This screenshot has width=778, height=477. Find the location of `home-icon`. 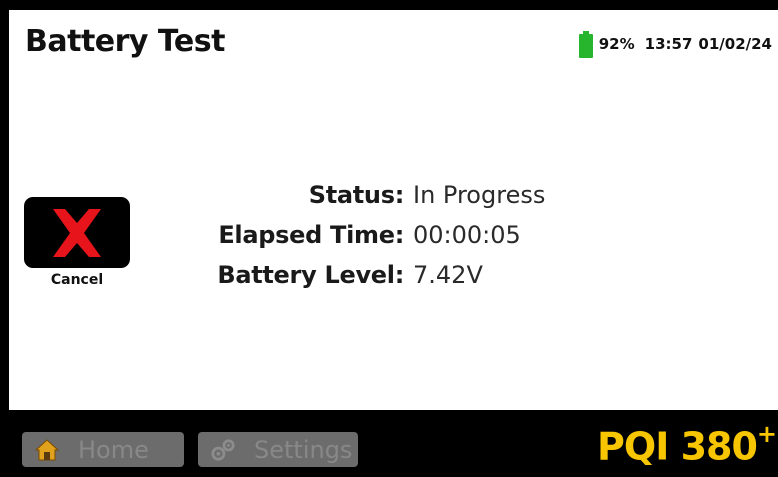

home-icon is located at coordinates (47, 450).